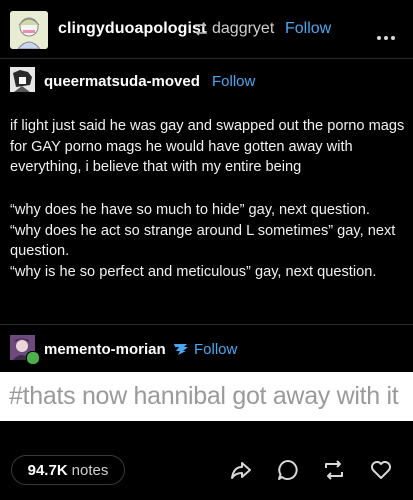 The image size is (413, 500). I want to click on tag-text: #thats now hannibal got away with it, so click(204, 396).